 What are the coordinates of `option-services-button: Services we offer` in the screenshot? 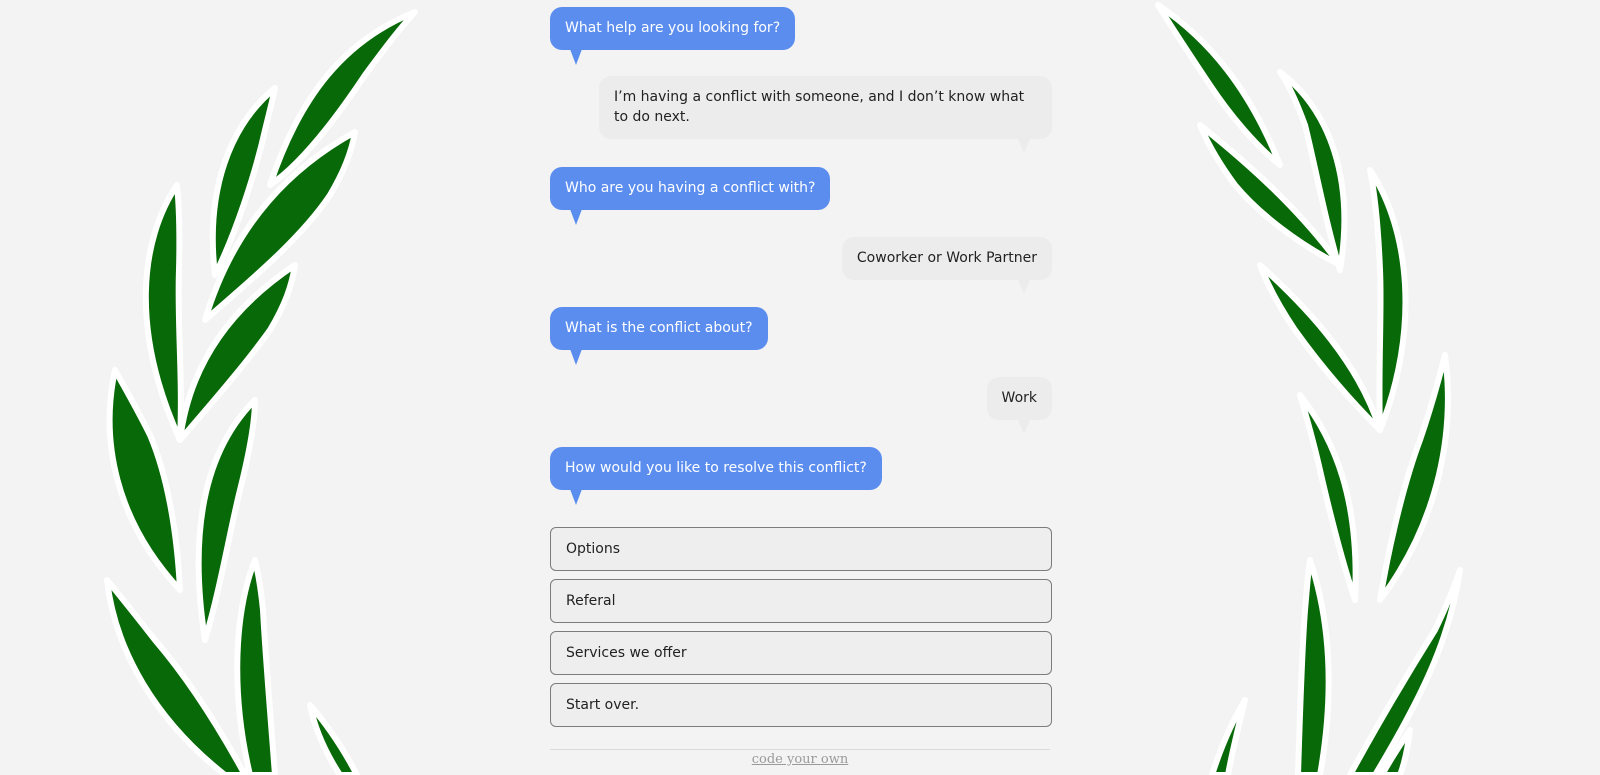 It's located at (801, 653).